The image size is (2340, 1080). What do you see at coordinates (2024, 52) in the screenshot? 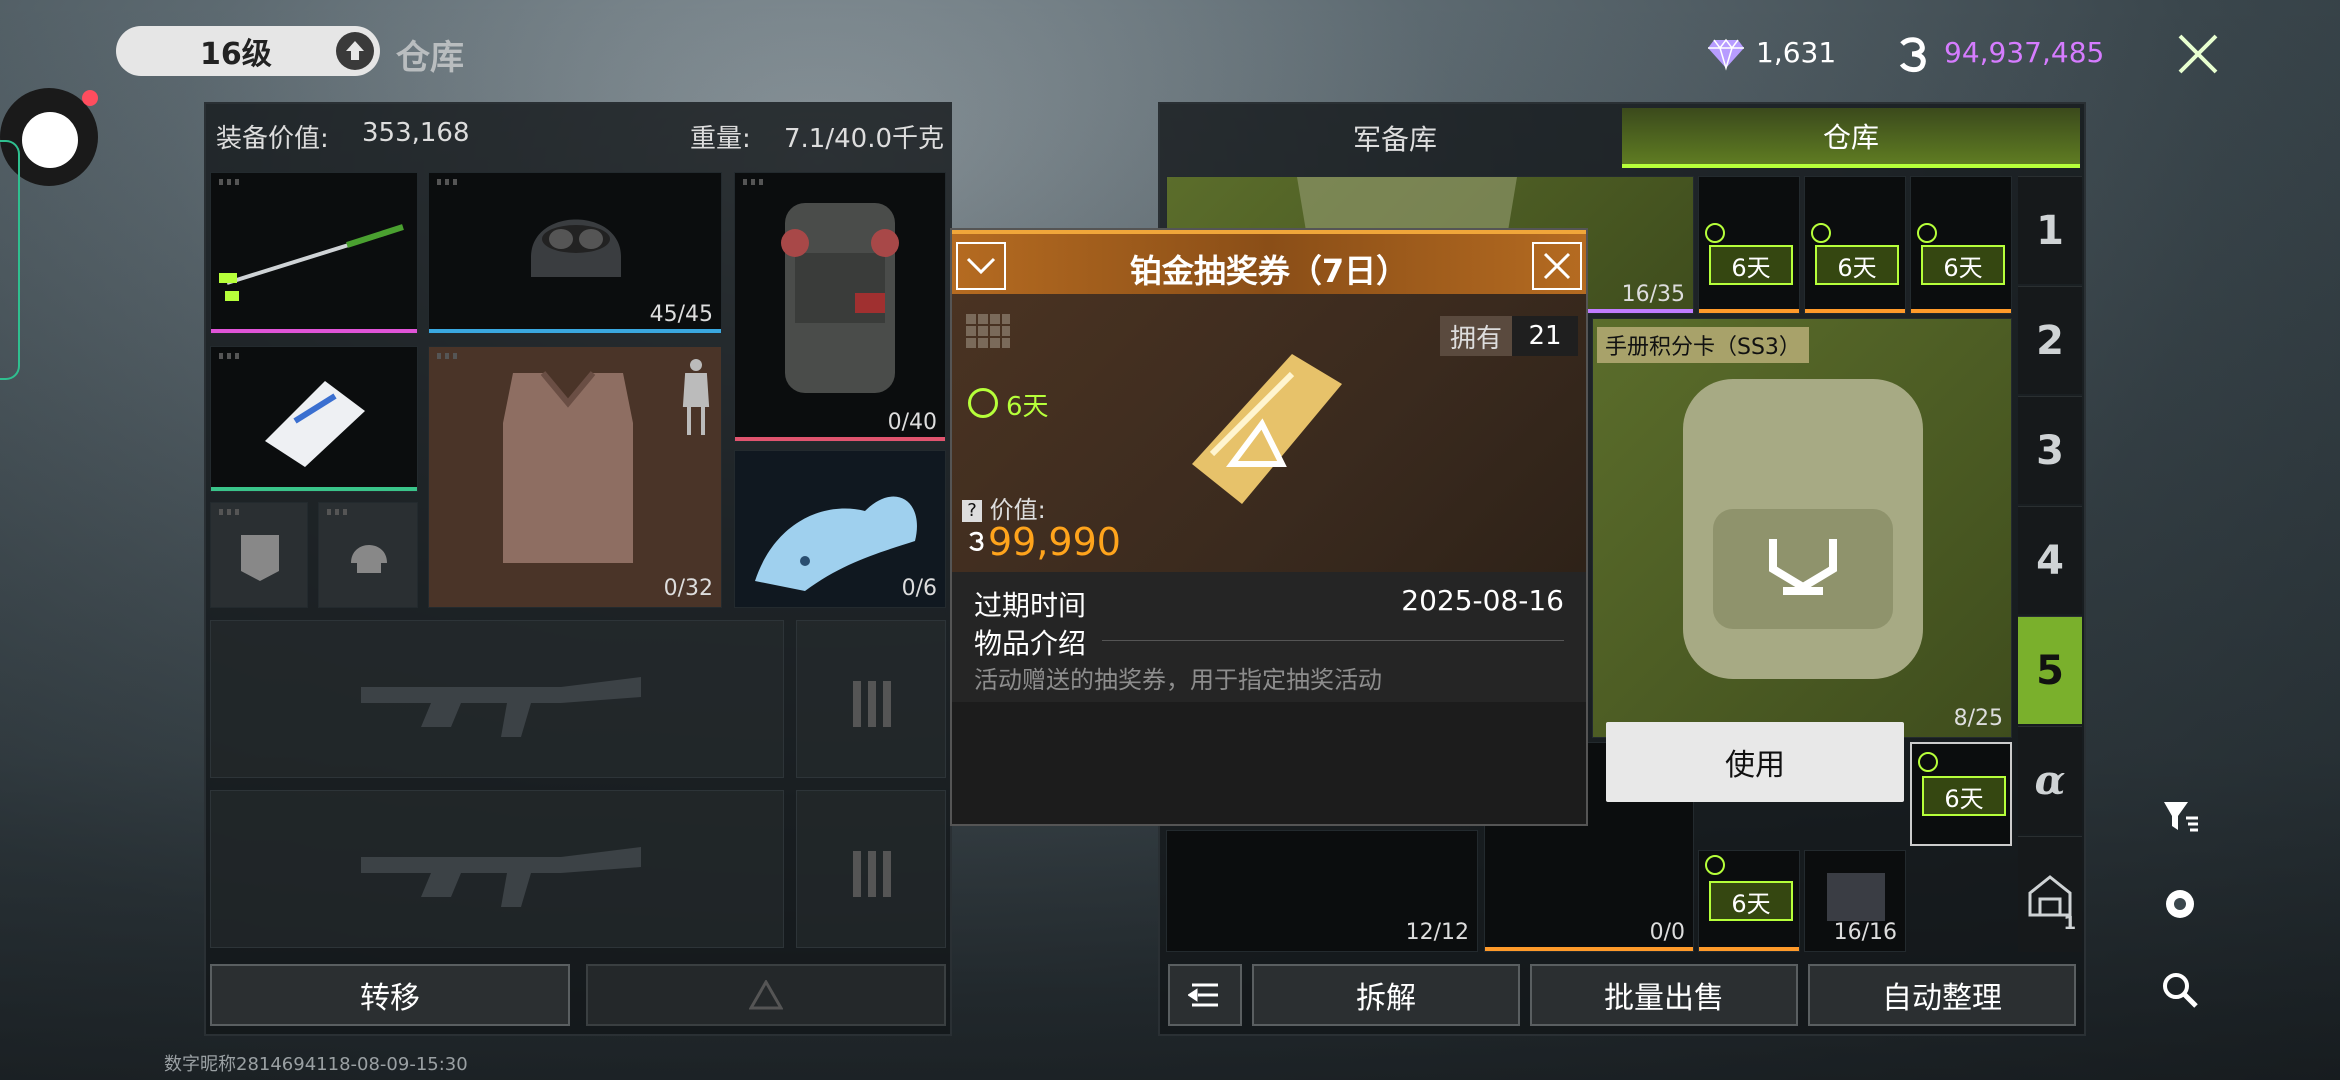
I see `coin-count: 94,937,485` at bounding box center [2024, 52].